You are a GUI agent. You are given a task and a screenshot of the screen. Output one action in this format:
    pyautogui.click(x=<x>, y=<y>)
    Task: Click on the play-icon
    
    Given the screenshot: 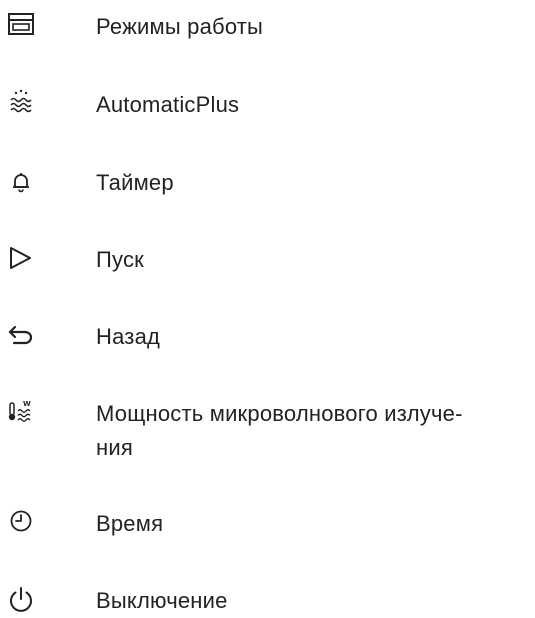 What is the action you would take?
    pyautogui.click(x=21, y=260)
    